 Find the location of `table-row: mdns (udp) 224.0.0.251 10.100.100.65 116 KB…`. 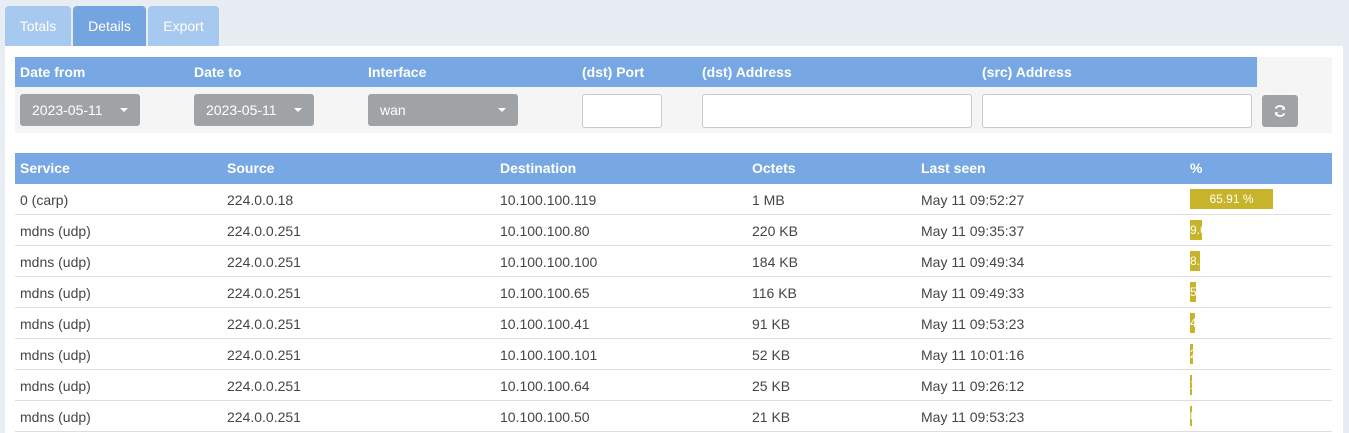

table-row: mdns (udp) 224.0.0.251 10.100.100.65 116 KB… is located at coordinates (673, 292).